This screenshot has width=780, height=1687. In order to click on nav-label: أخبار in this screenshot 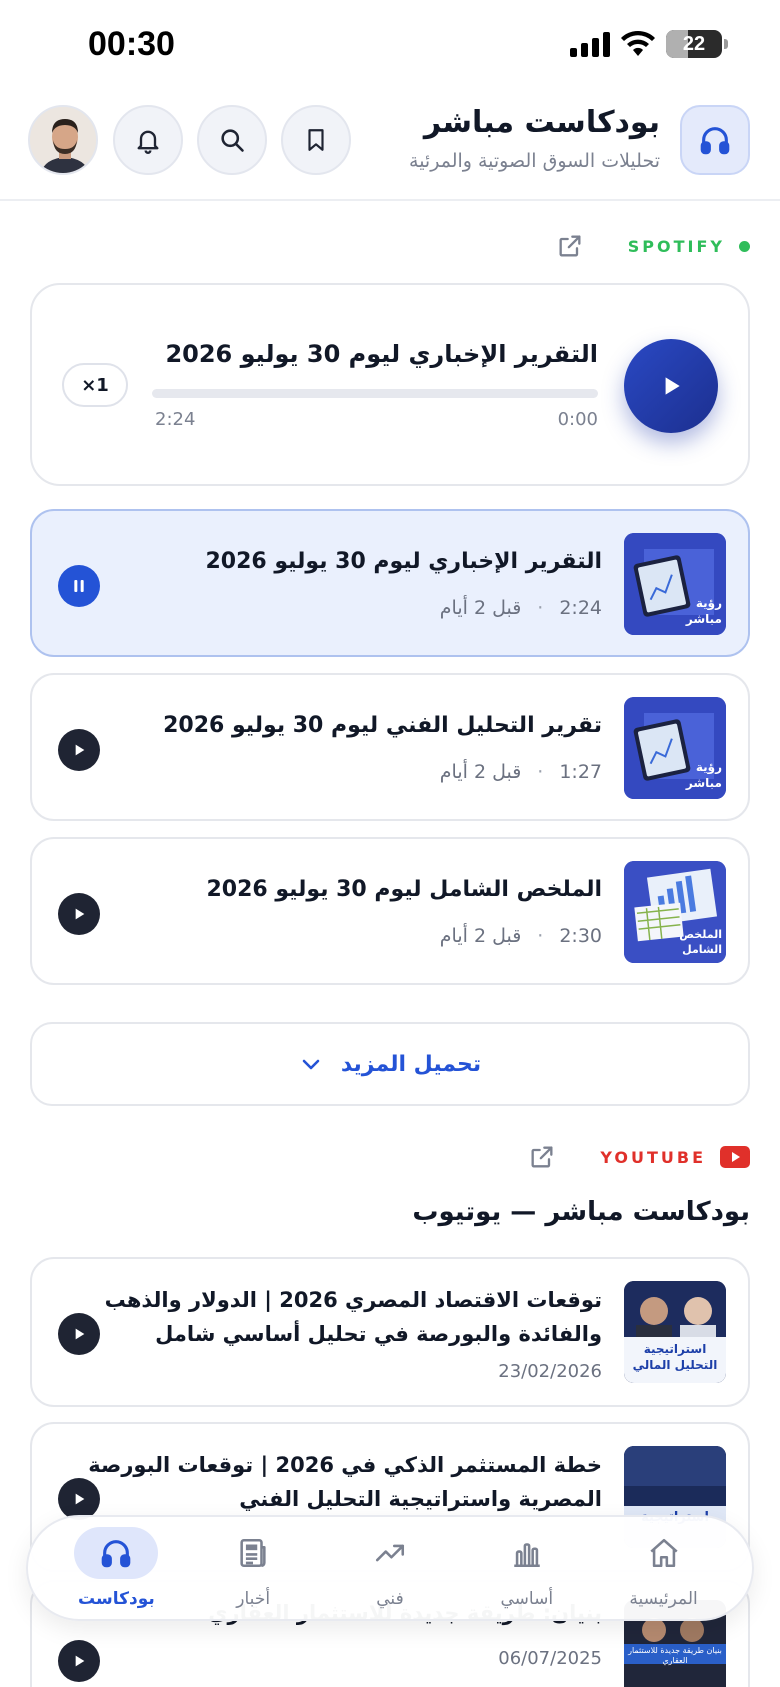, I will do `click(253, 1599)`.